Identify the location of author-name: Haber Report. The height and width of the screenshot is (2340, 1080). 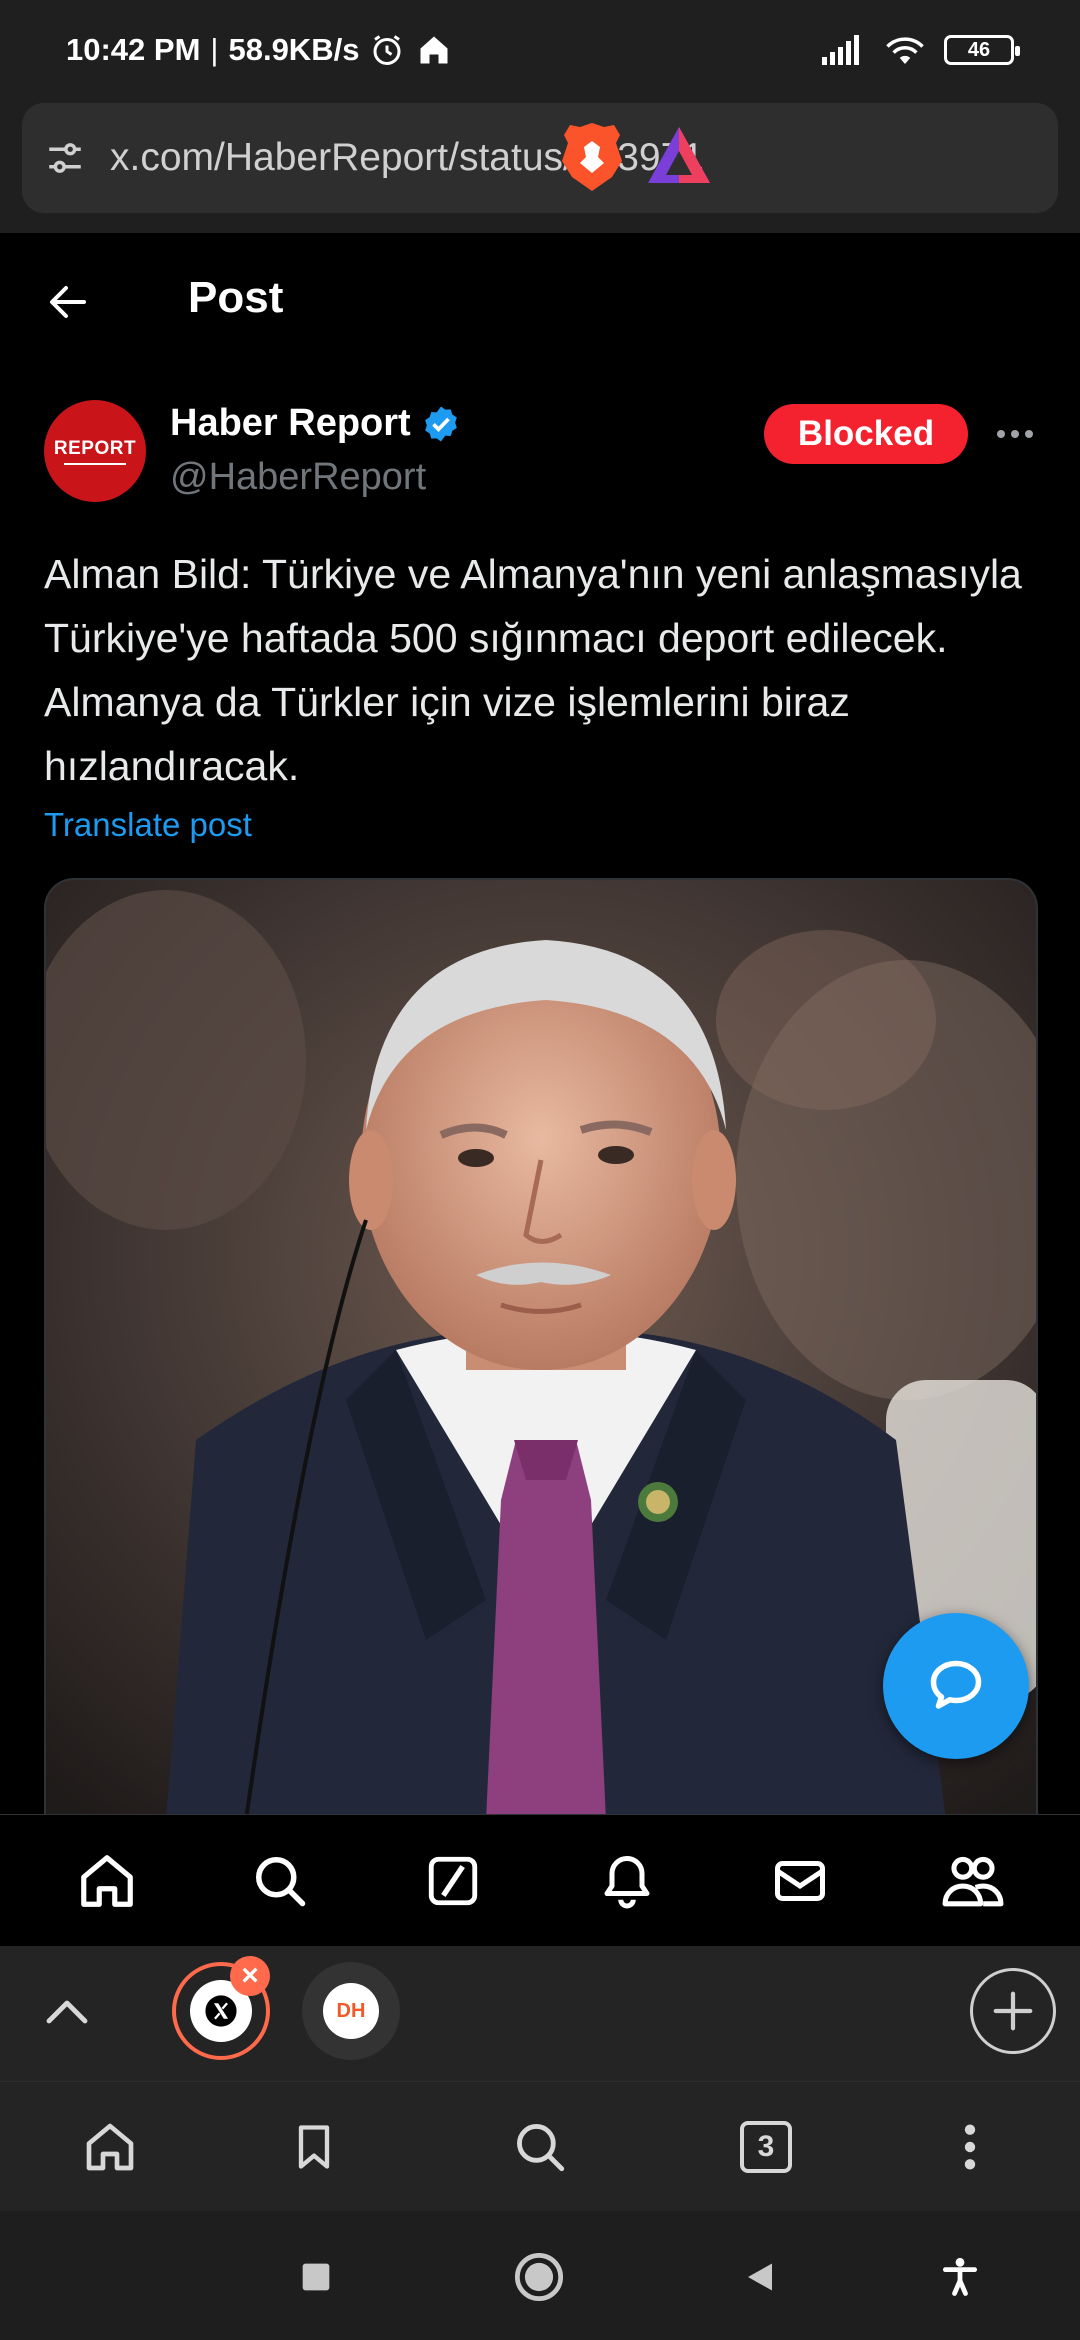
(315, 423).